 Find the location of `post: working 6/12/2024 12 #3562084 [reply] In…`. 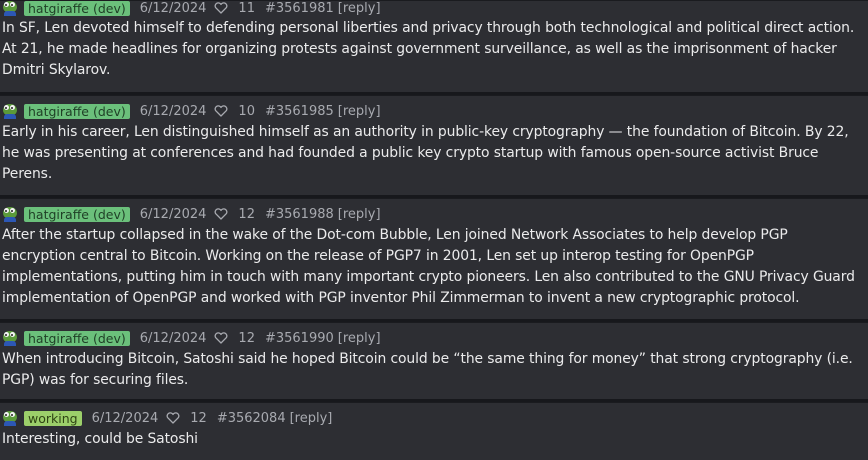

post: working 6/12/2024 12 #3562084 [reply] In… is located at coordinates (434, 431).